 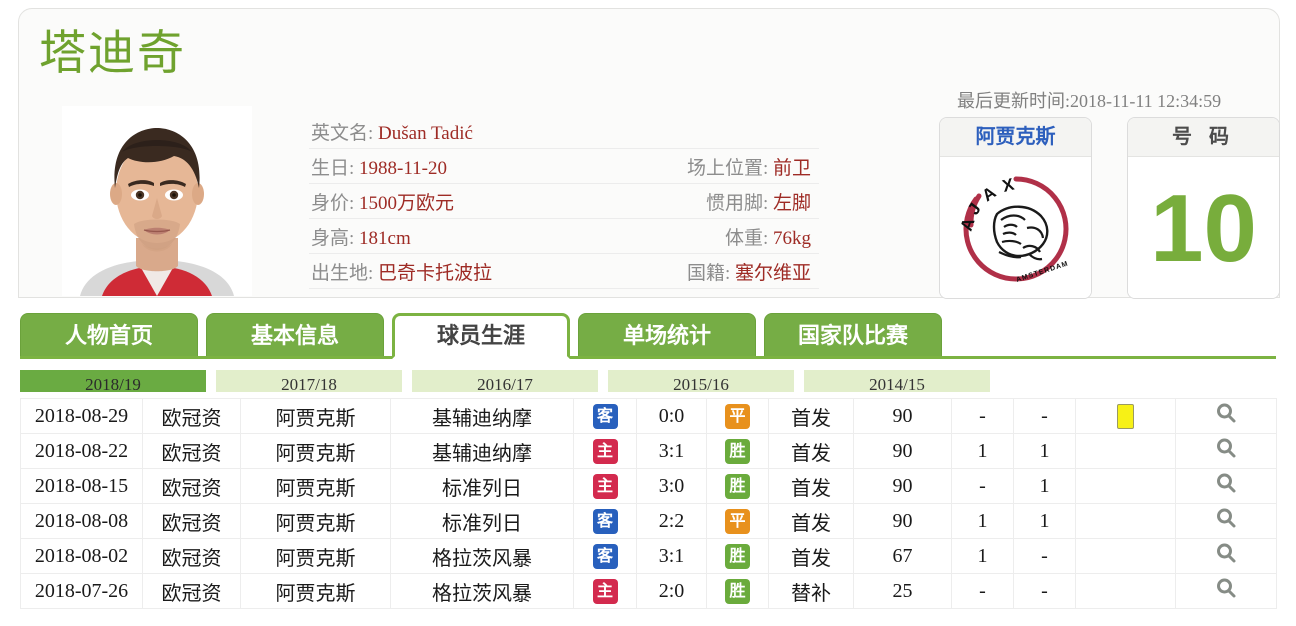 What do you see at coordinates (727, 168) in the screenshot?
I see `info-label: 场上位置:` at bounding box center [727, 168].